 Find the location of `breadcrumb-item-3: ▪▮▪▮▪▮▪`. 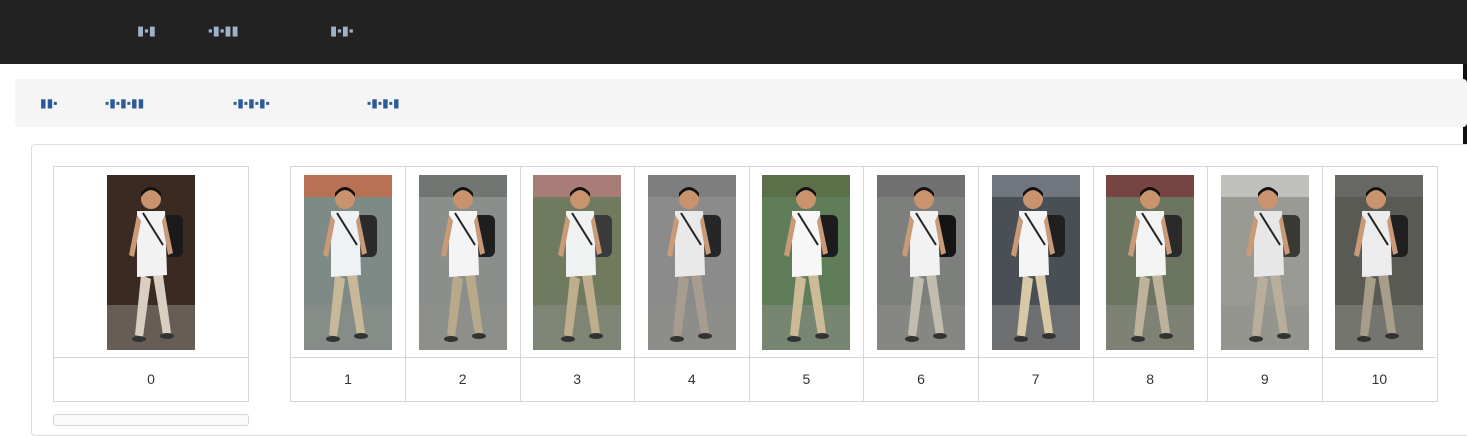

breadcrumb-item-3: ▪▮▪▮▪▮▪ is located at coordinates (251, 103).